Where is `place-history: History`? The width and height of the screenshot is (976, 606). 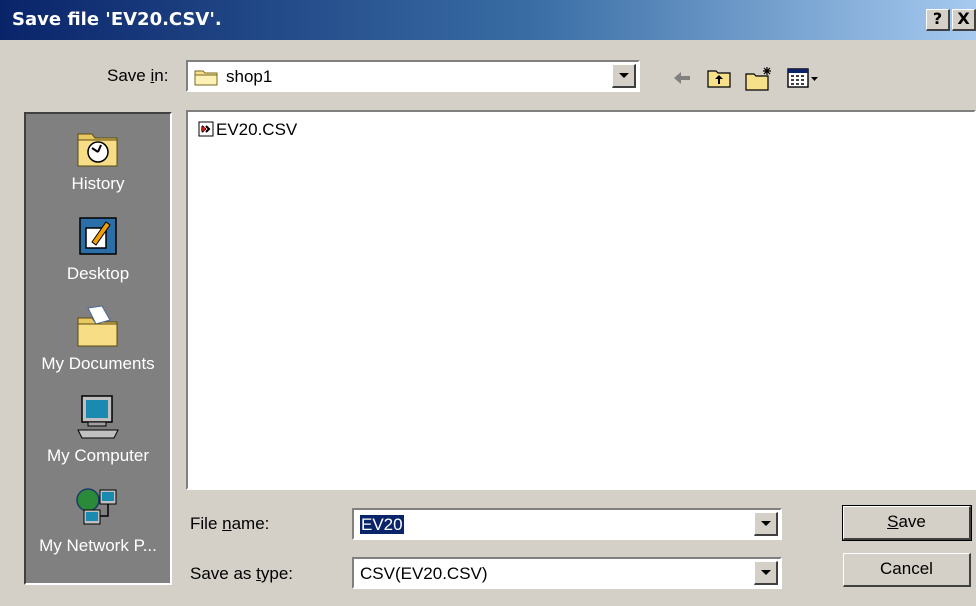
place-history: History is located at coordinates (98, 158).